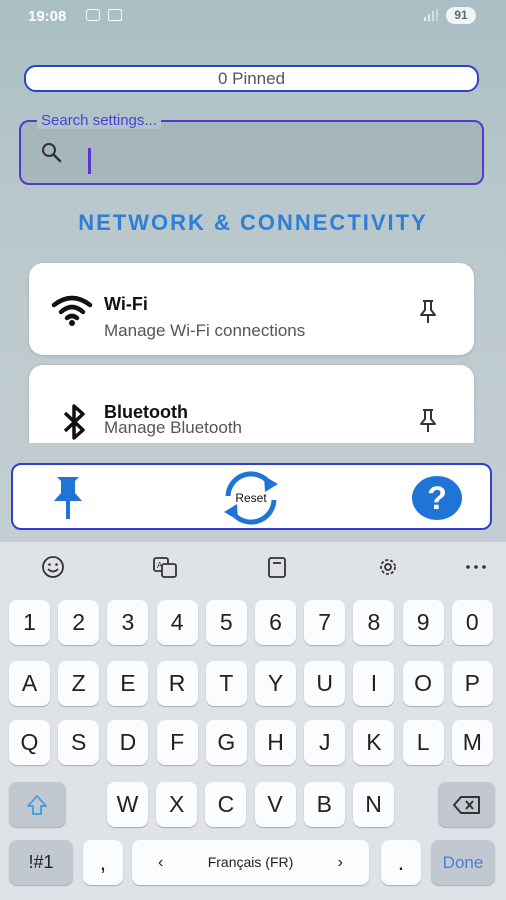 This screenshot has width=506, height=900. I want to click on key-8: 8, so click(374, 622).